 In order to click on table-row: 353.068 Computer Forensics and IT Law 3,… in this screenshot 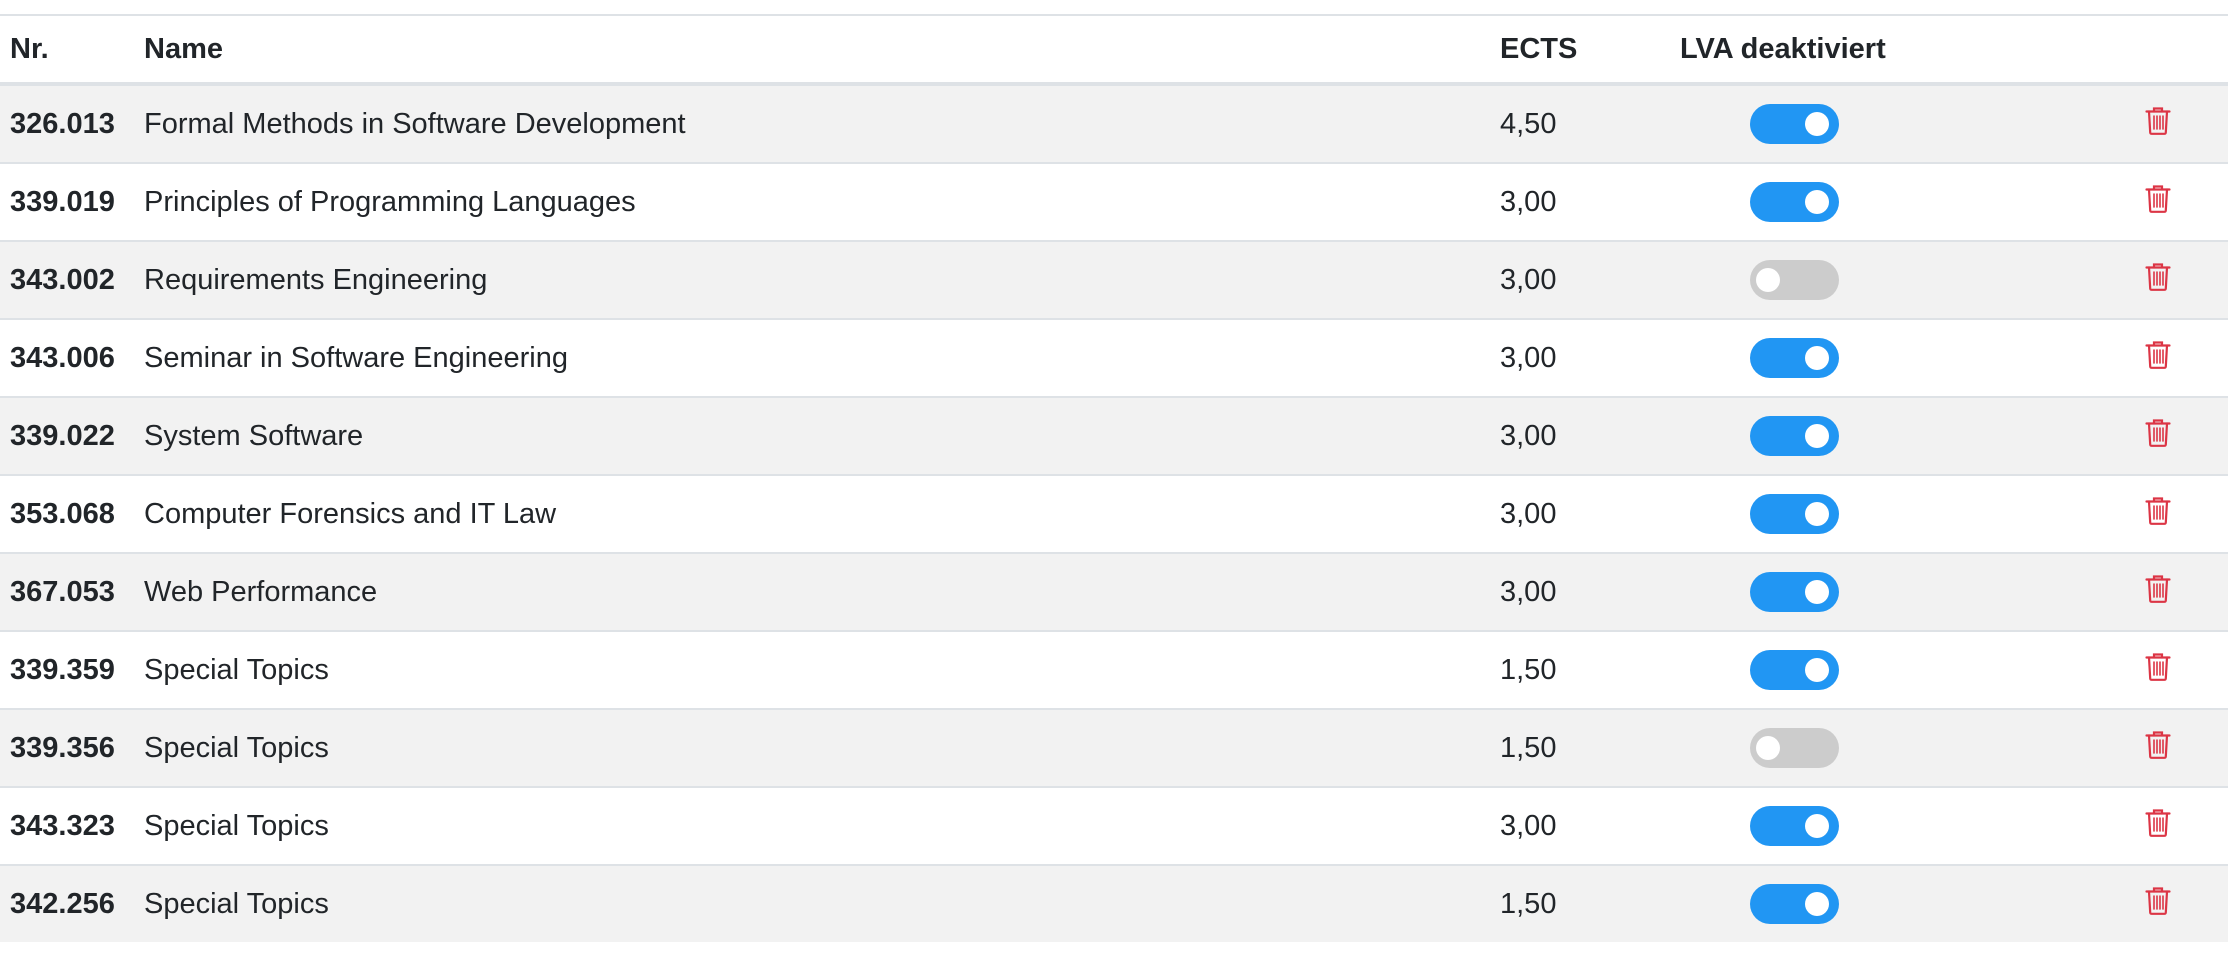, I will do `click(1114, 513)`.